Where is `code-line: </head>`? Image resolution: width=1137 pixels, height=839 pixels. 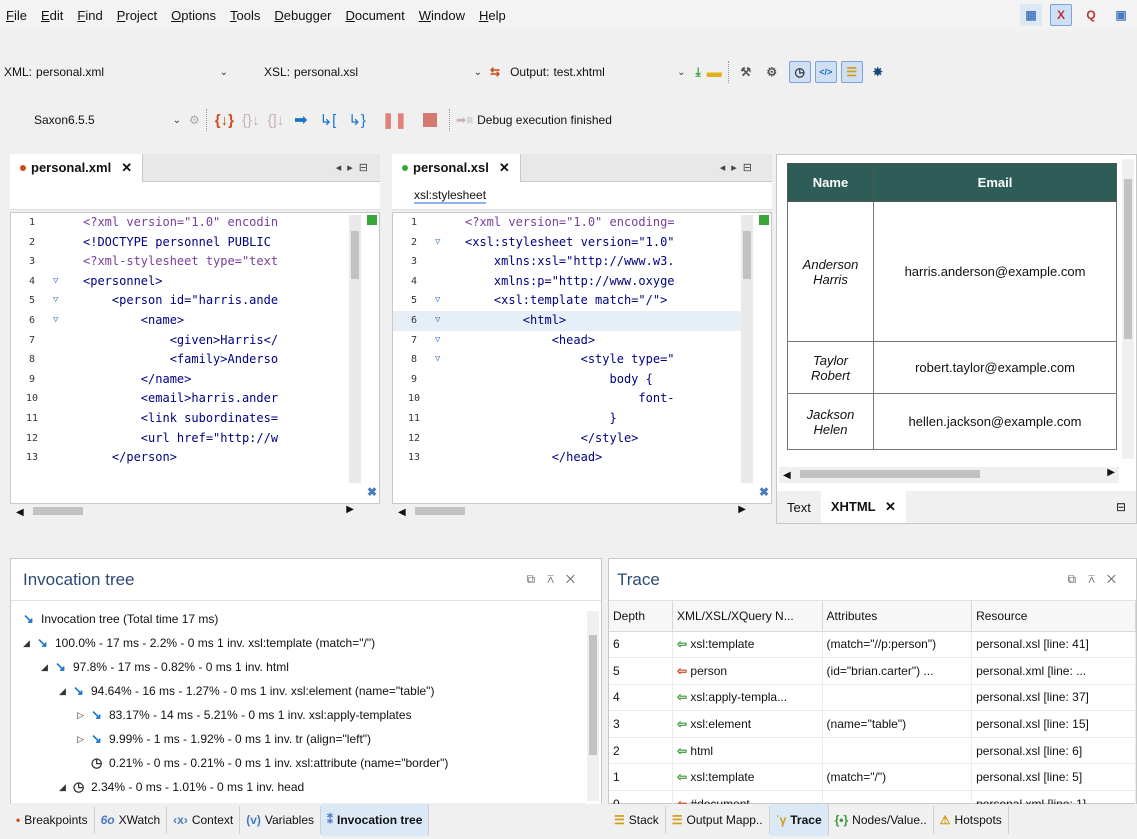
code-line: </head> is located at coordinates (611, 458).